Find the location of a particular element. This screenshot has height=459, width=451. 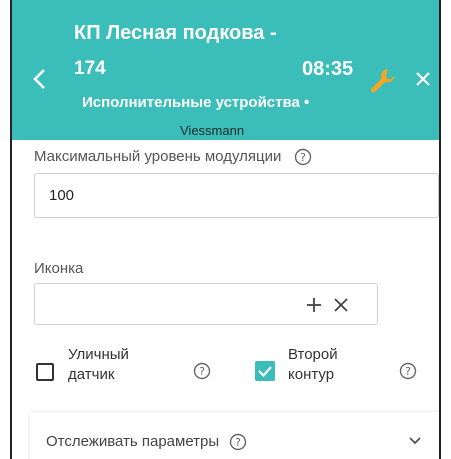

modulation-label-row: Максимальный уровень модуляции ? is located at coordinates (173, 157).